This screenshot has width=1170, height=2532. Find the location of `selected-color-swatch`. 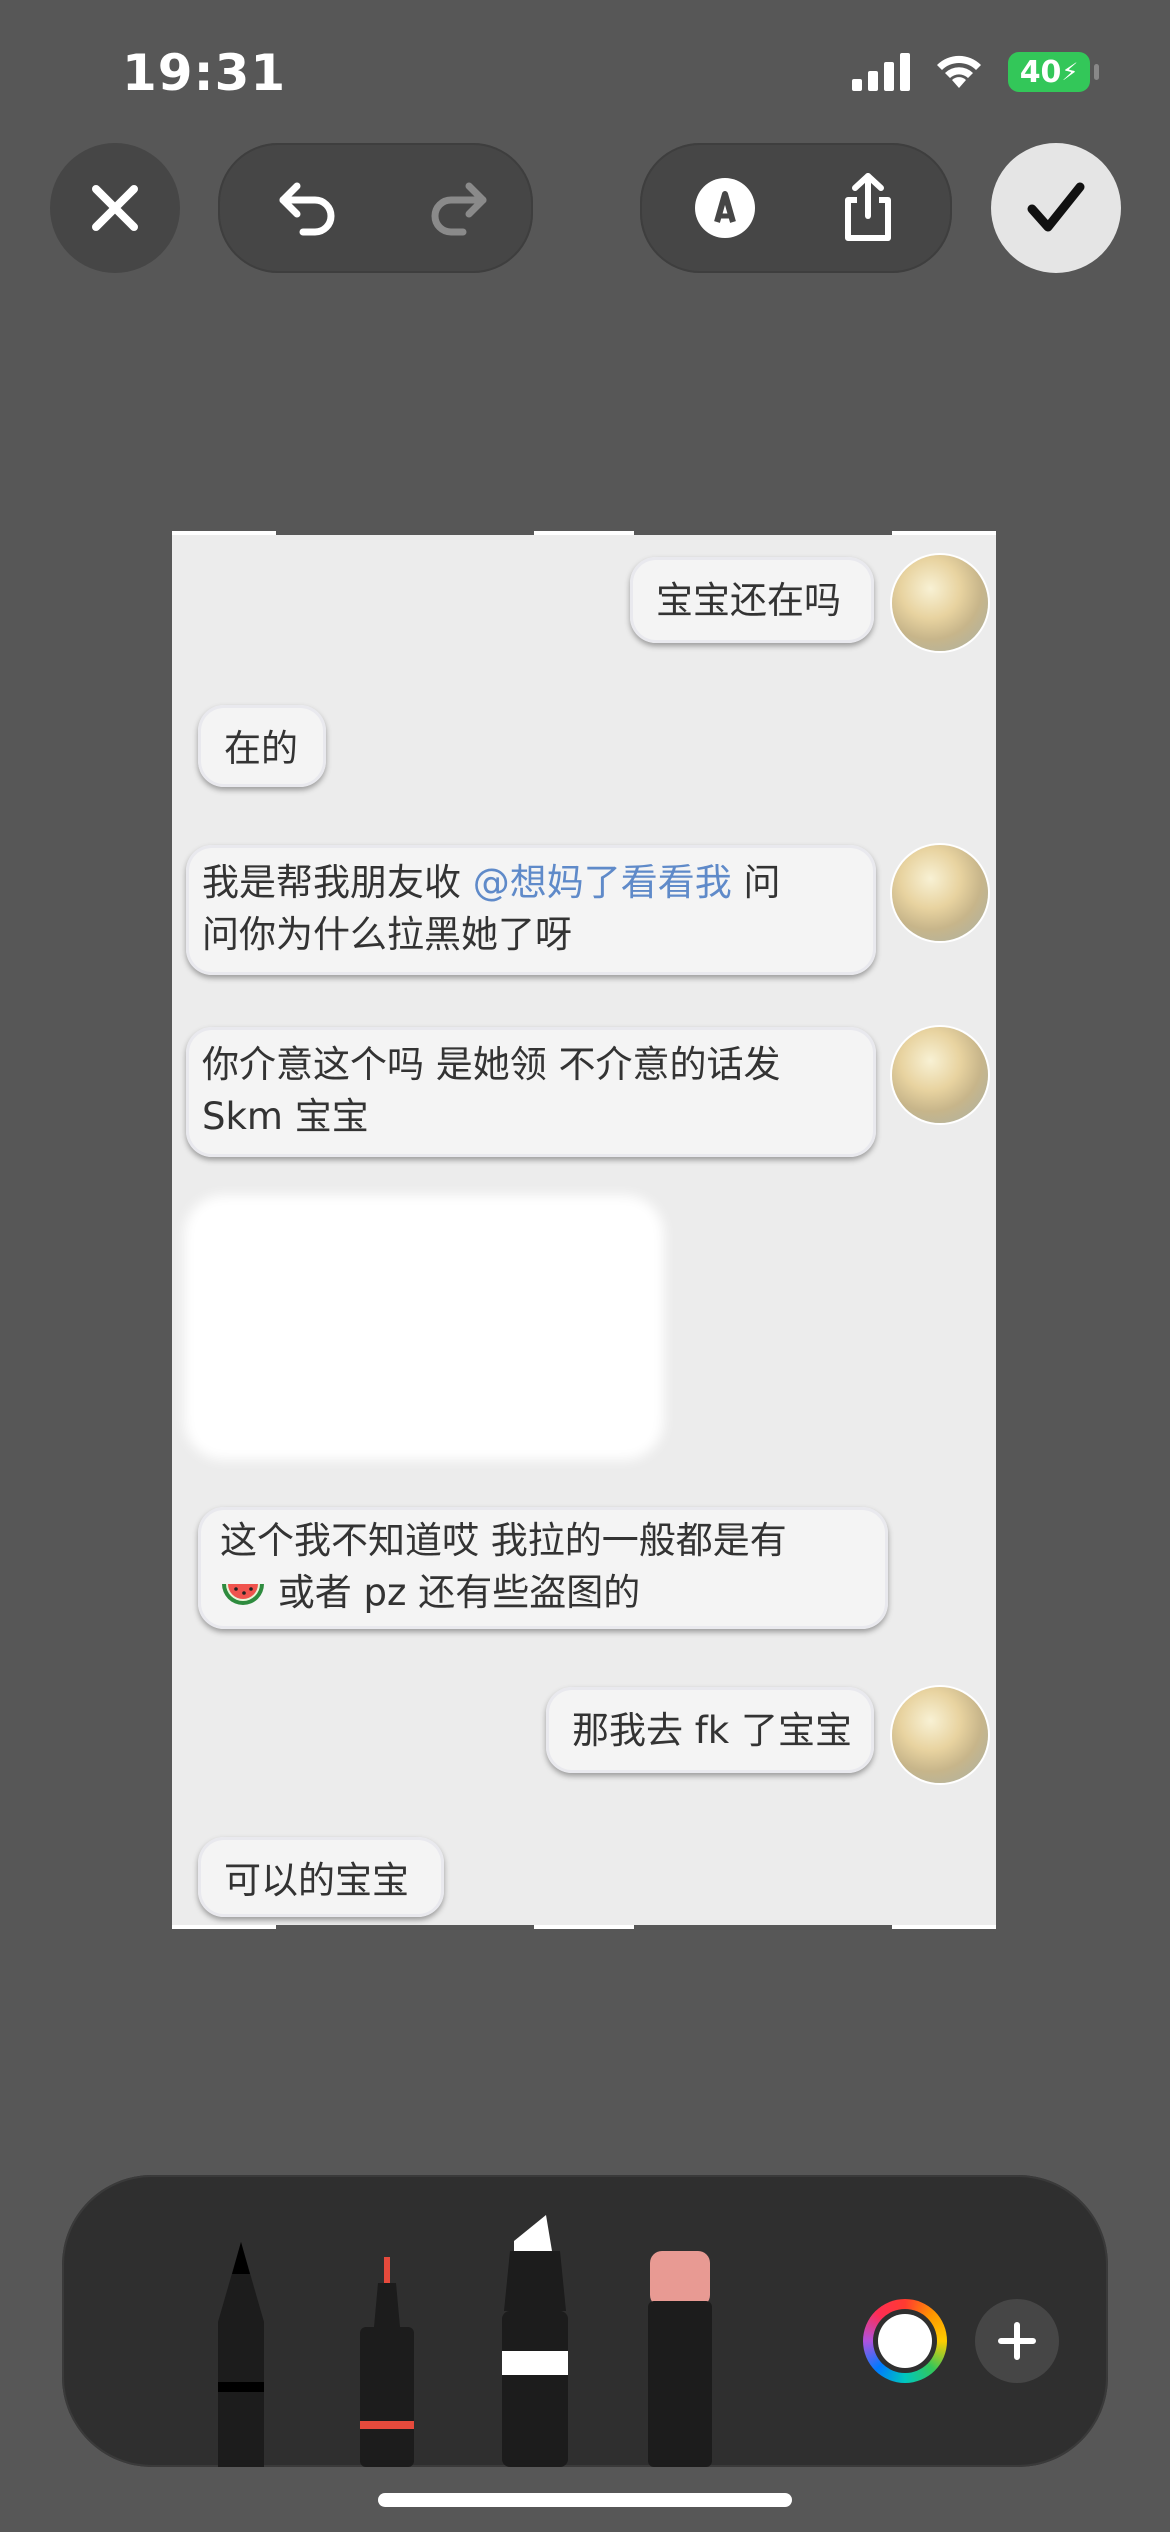

selected-color-swatch is located at coordinates (905, 2341).